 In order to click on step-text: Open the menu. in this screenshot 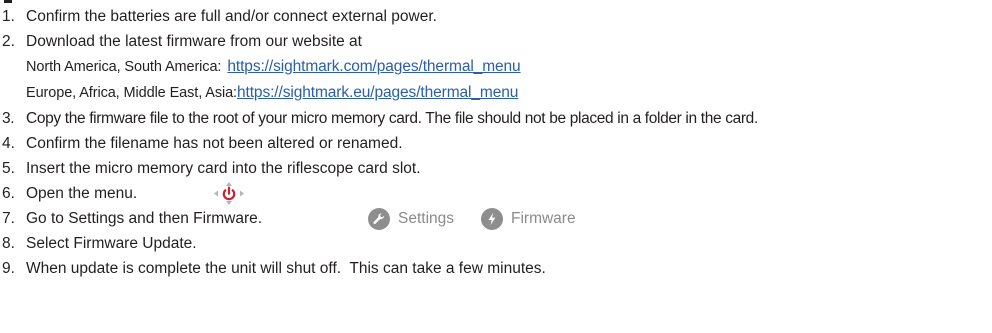, I will do `click(82, 193)`.